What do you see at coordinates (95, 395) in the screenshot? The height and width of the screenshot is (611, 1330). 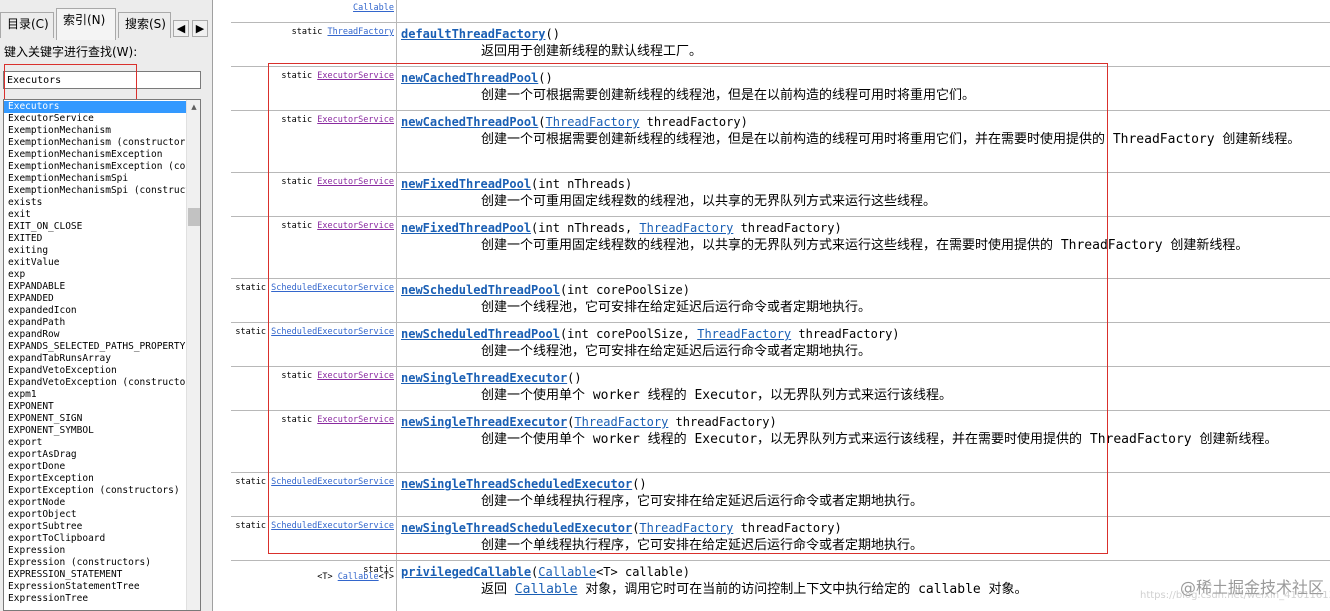 I see `index-list-item: expm1` at bounding box center [95, 395].